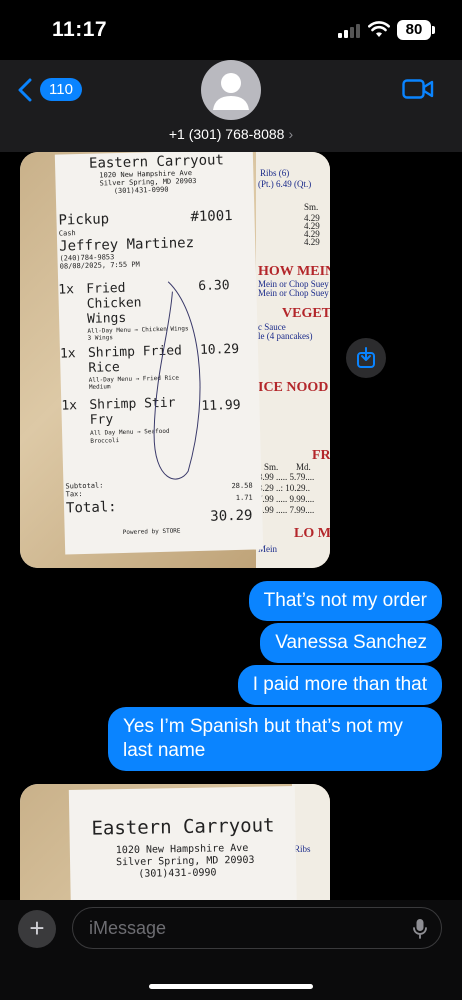 The width and height of the screenshot is (462, 1000). Describe the element at coordinates (294, 271) in the screenshot. I see `menu-heading: HOW MEIN` at that location.